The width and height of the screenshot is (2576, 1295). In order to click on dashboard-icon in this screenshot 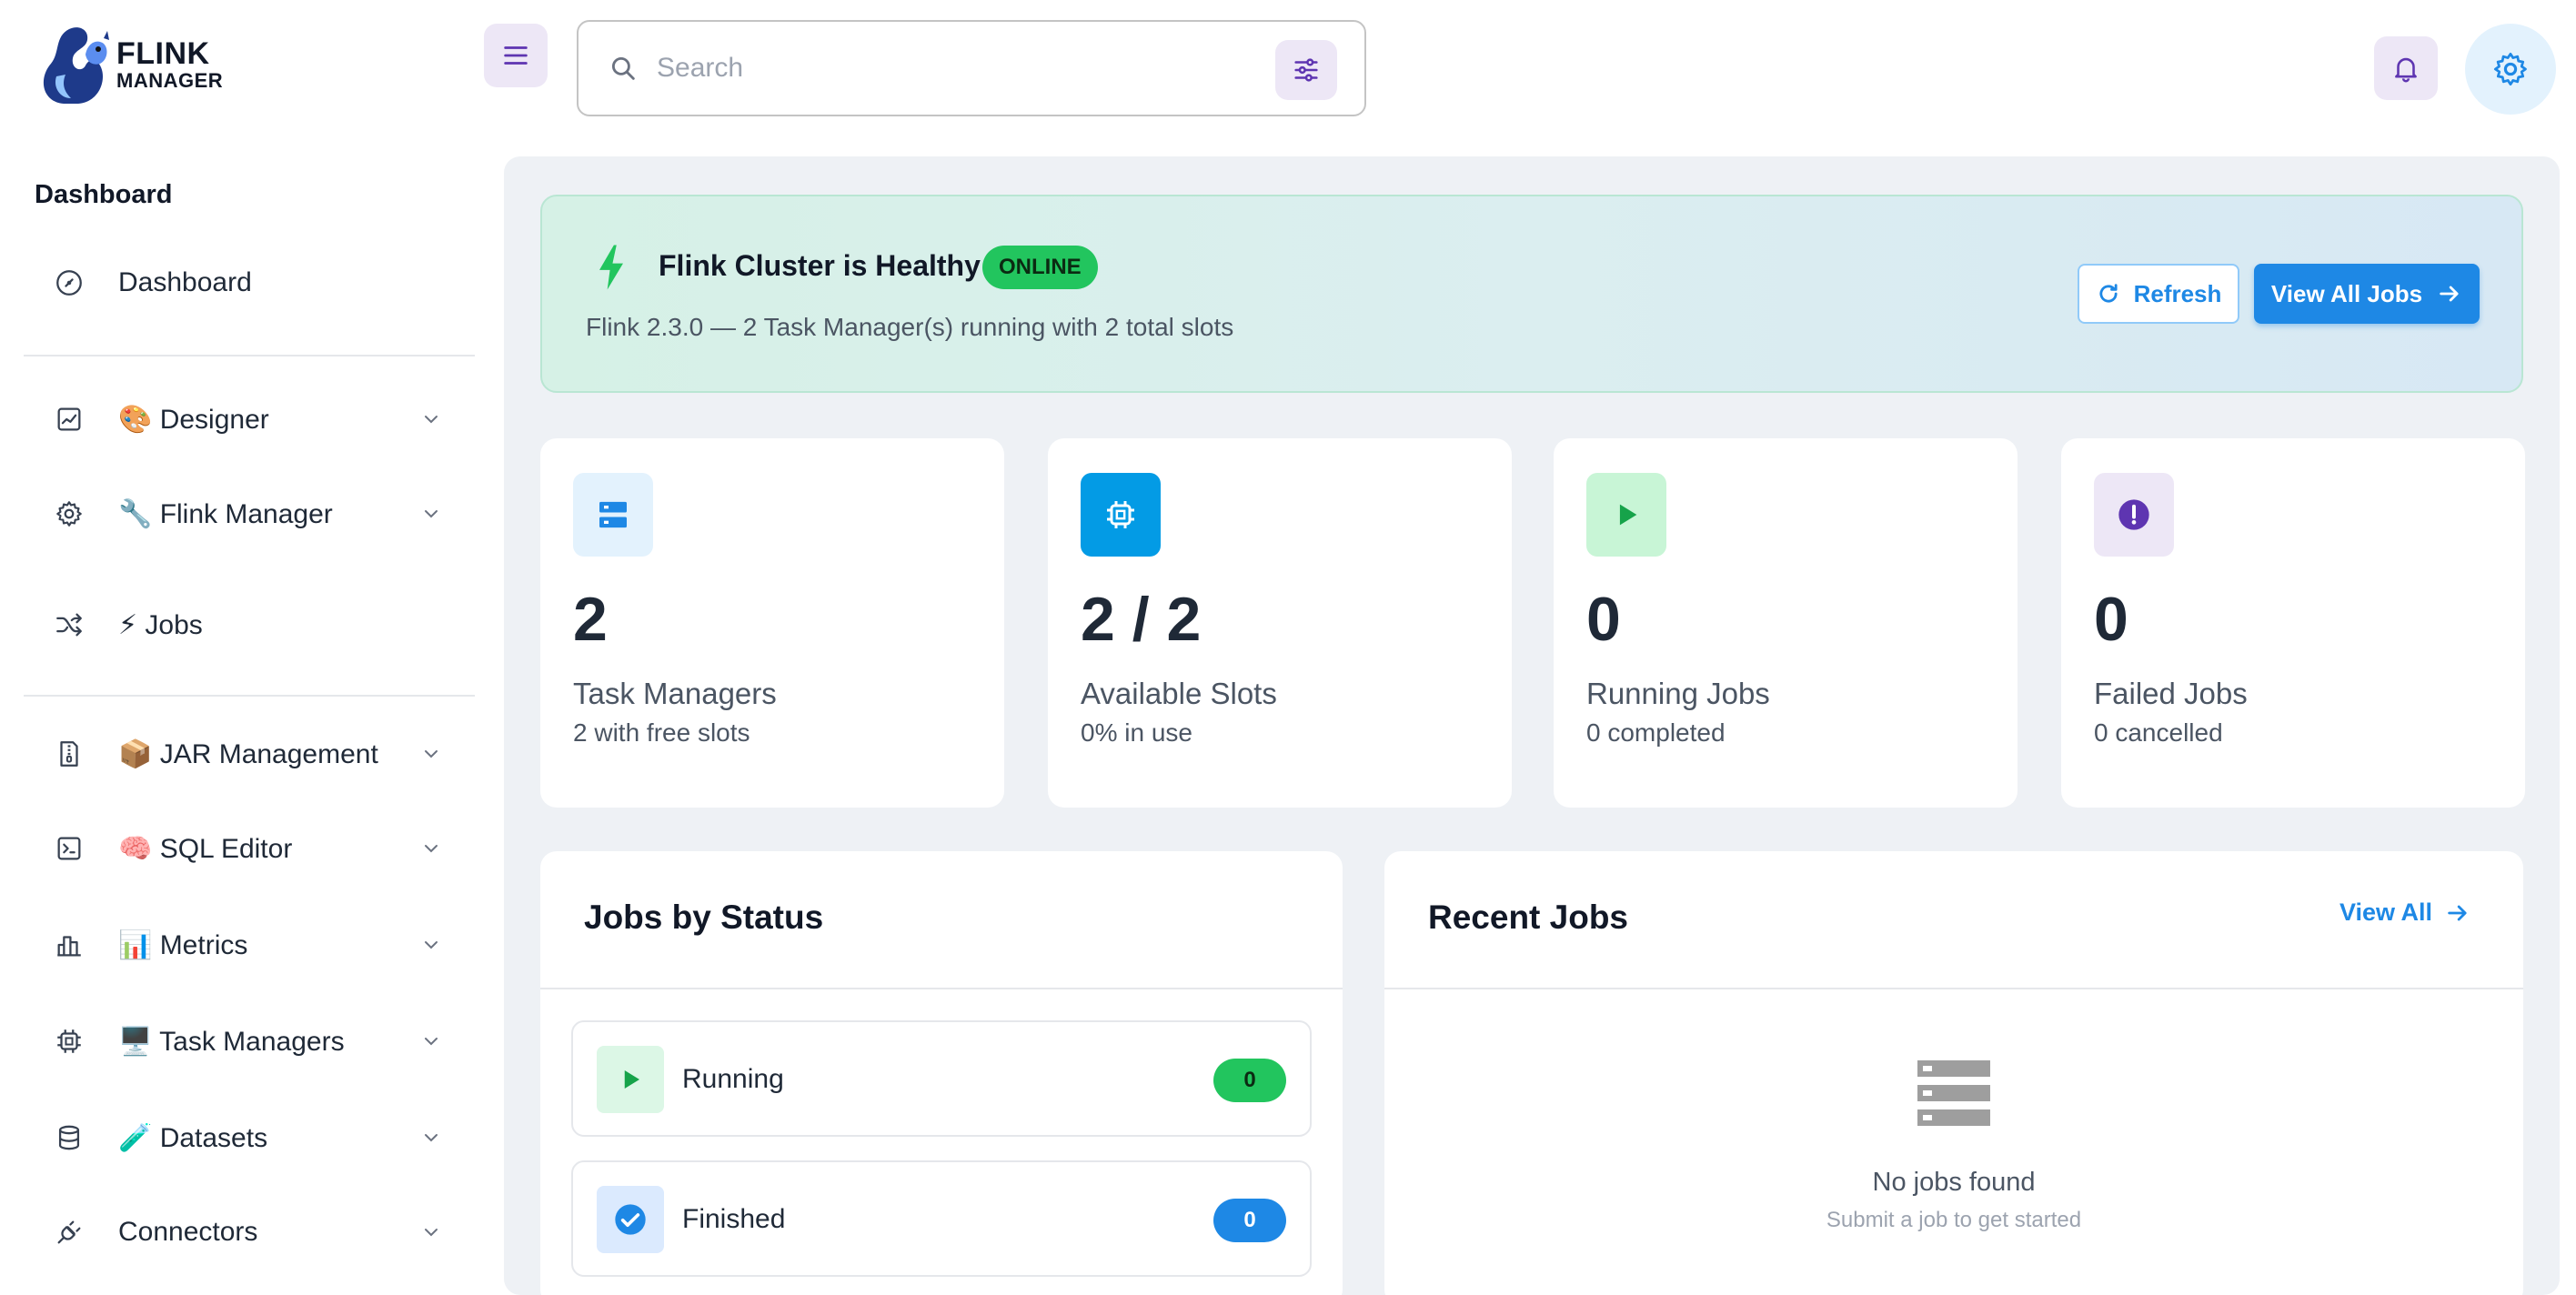, I will do `click(69, 282)`.